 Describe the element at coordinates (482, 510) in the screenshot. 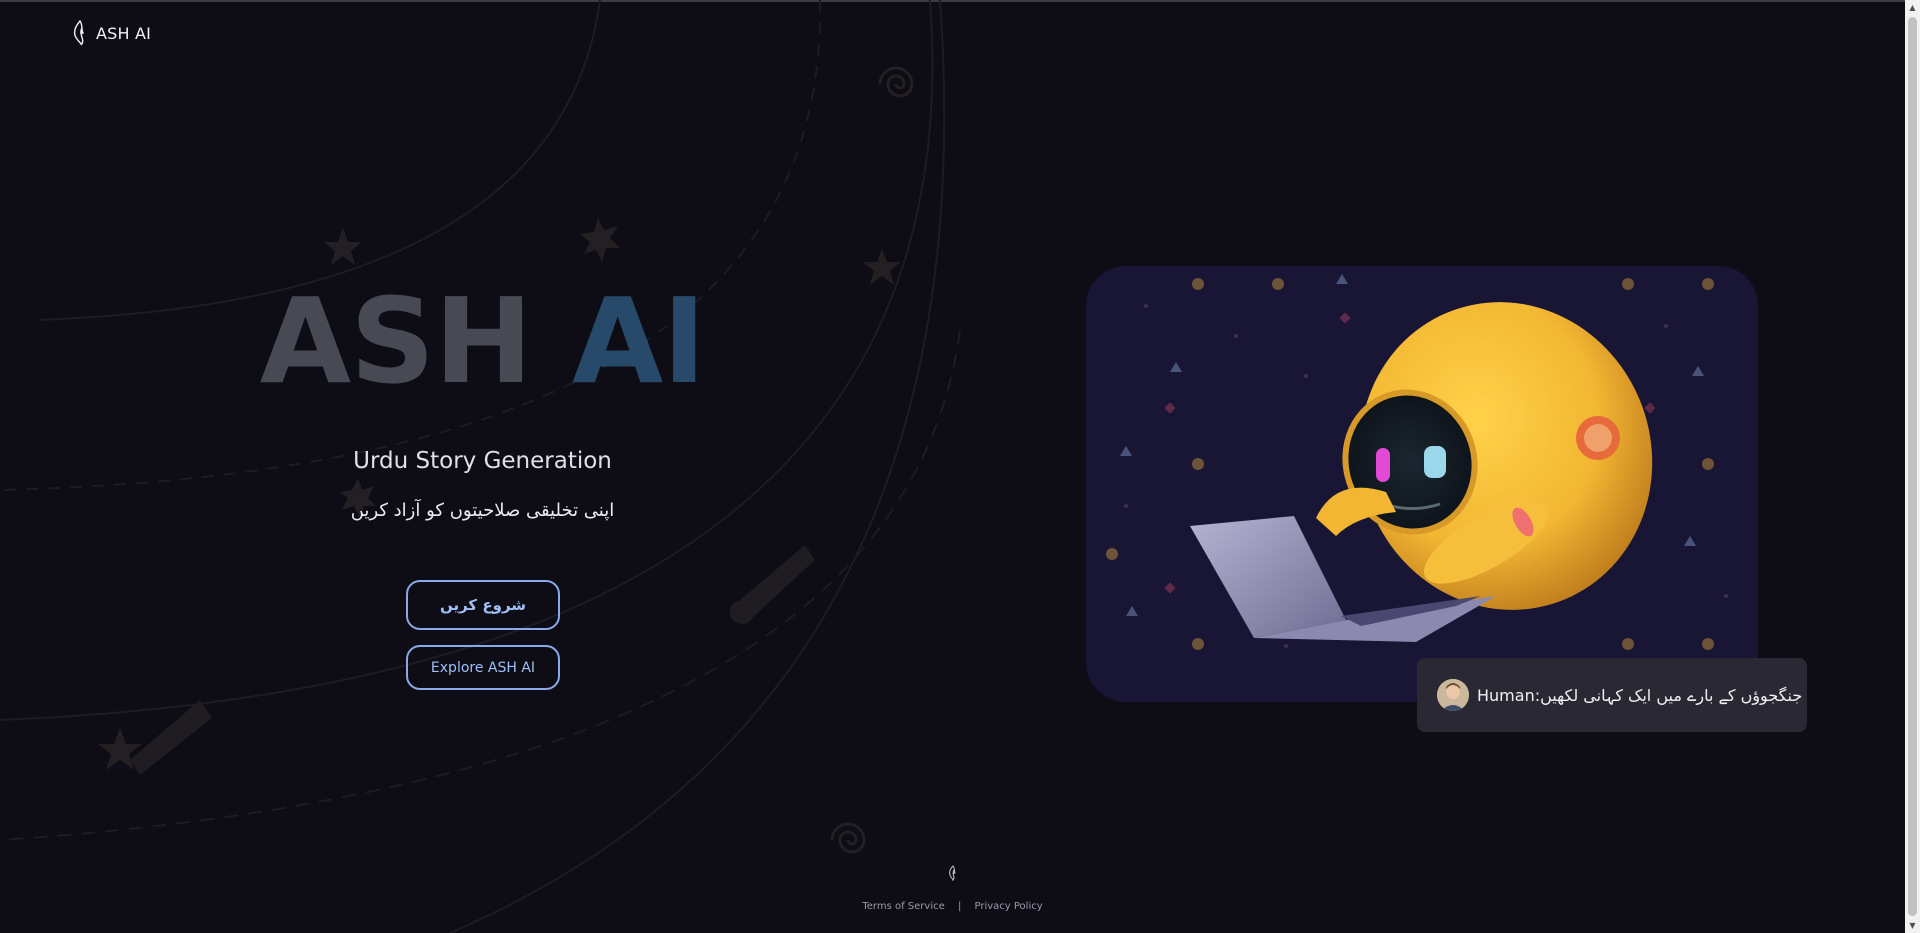

I see `hero-tagline: اپنی تخلیقی صلاحیتوں کو آزاد کریں` at that location.